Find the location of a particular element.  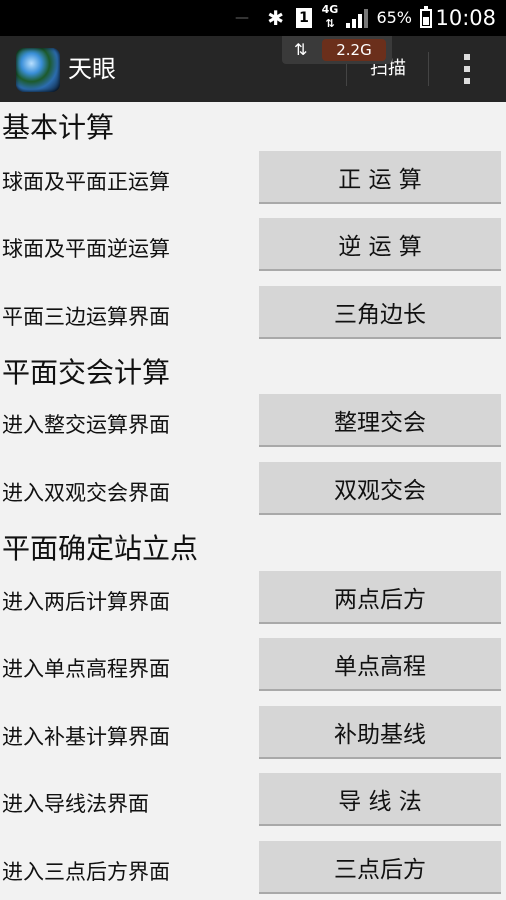

inverse-calc-button: 逆 运 算 is located at coordinates (380, 244).